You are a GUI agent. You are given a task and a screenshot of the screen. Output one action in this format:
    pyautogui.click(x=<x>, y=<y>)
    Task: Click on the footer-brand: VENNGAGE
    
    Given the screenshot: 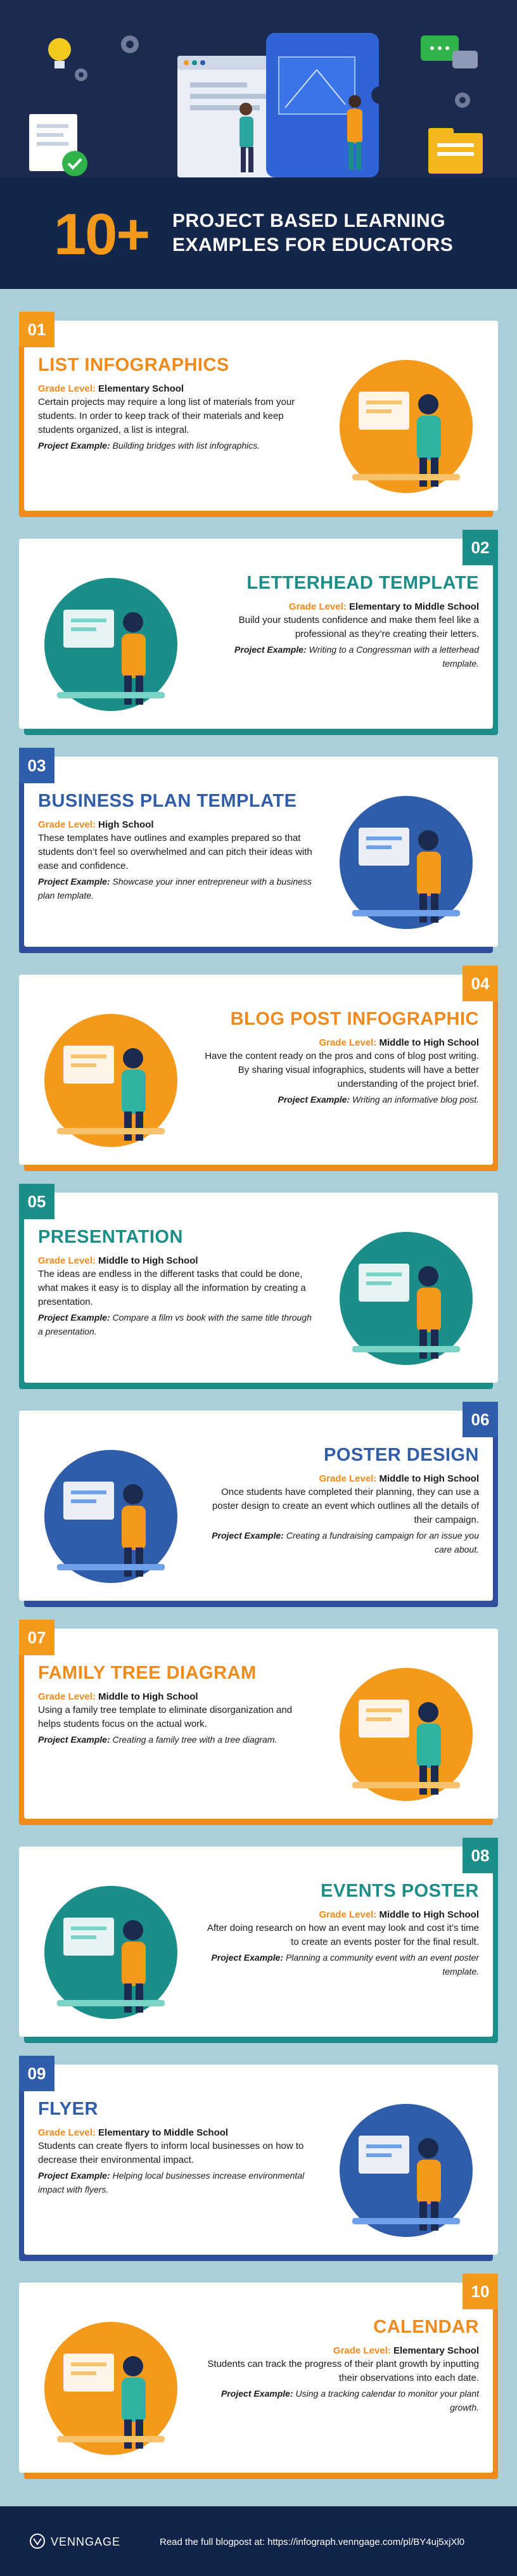 What is the action you would take?
    pyautogui.click(x=86, y=2541)
    